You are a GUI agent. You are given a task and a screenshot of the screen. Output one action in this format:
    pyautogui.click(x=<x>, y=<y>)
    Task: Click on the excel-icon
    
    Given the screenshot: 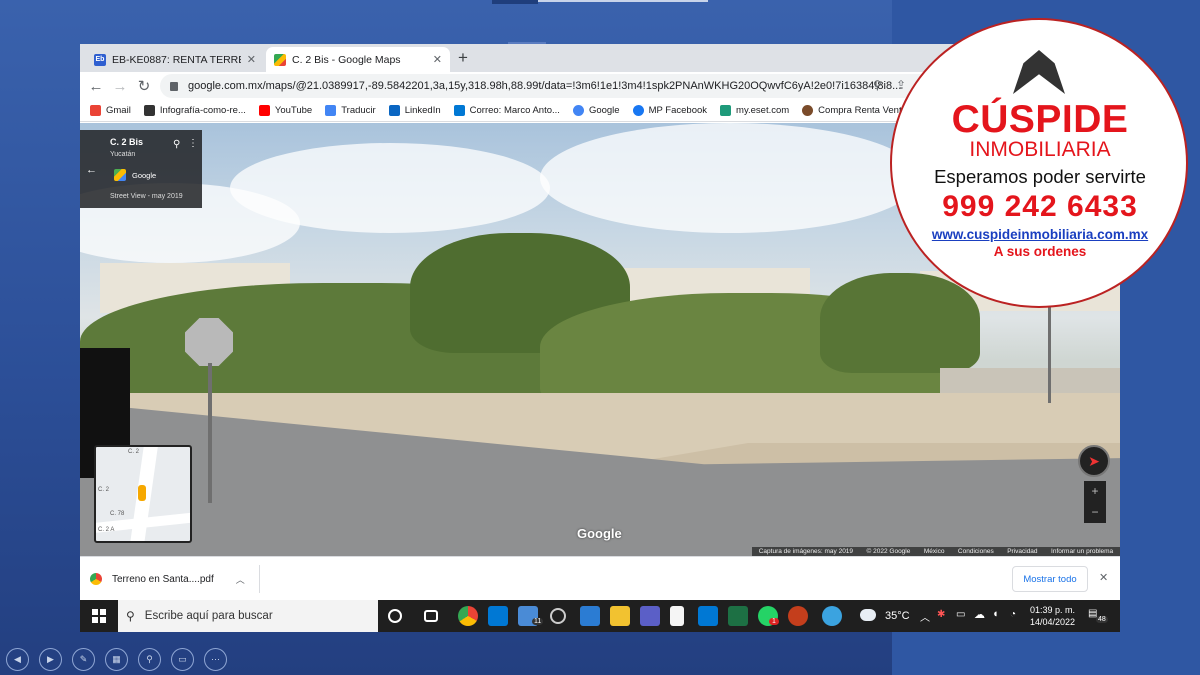 What is the action you would take?
    pyautogui.click(x=738, y=616)
    